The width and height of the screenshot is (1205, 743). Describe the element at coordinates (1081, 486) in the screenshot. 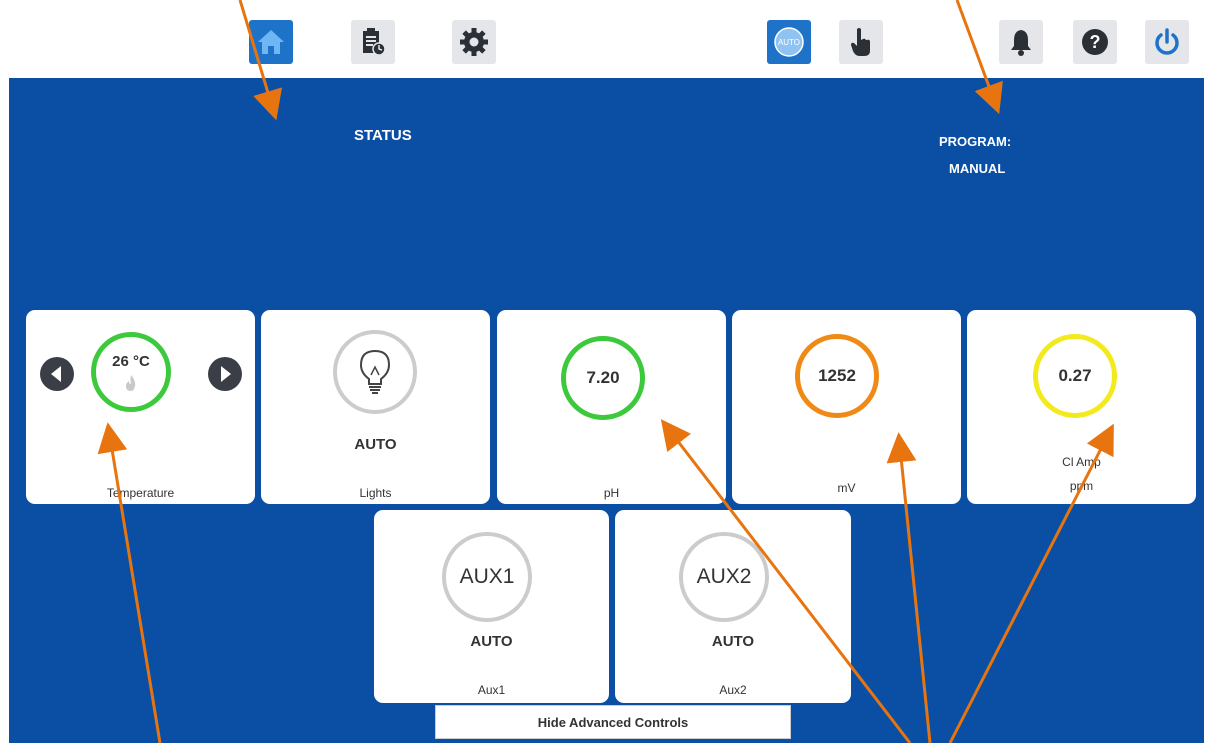

I see `cl-unit-label: ppm` at that location.